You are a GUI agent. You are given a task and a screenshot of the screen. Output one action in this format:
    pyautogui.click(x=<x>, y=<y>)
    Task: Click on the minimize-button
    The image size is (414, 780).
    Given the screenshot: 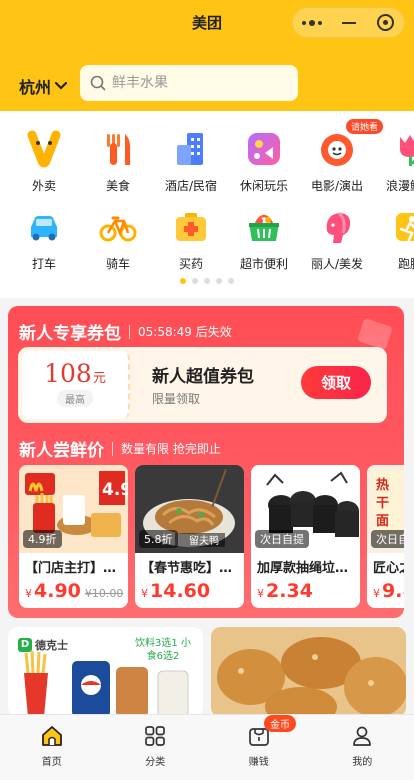 What is the action you would take?
    pyautogui.click(x=348, y=22)
    